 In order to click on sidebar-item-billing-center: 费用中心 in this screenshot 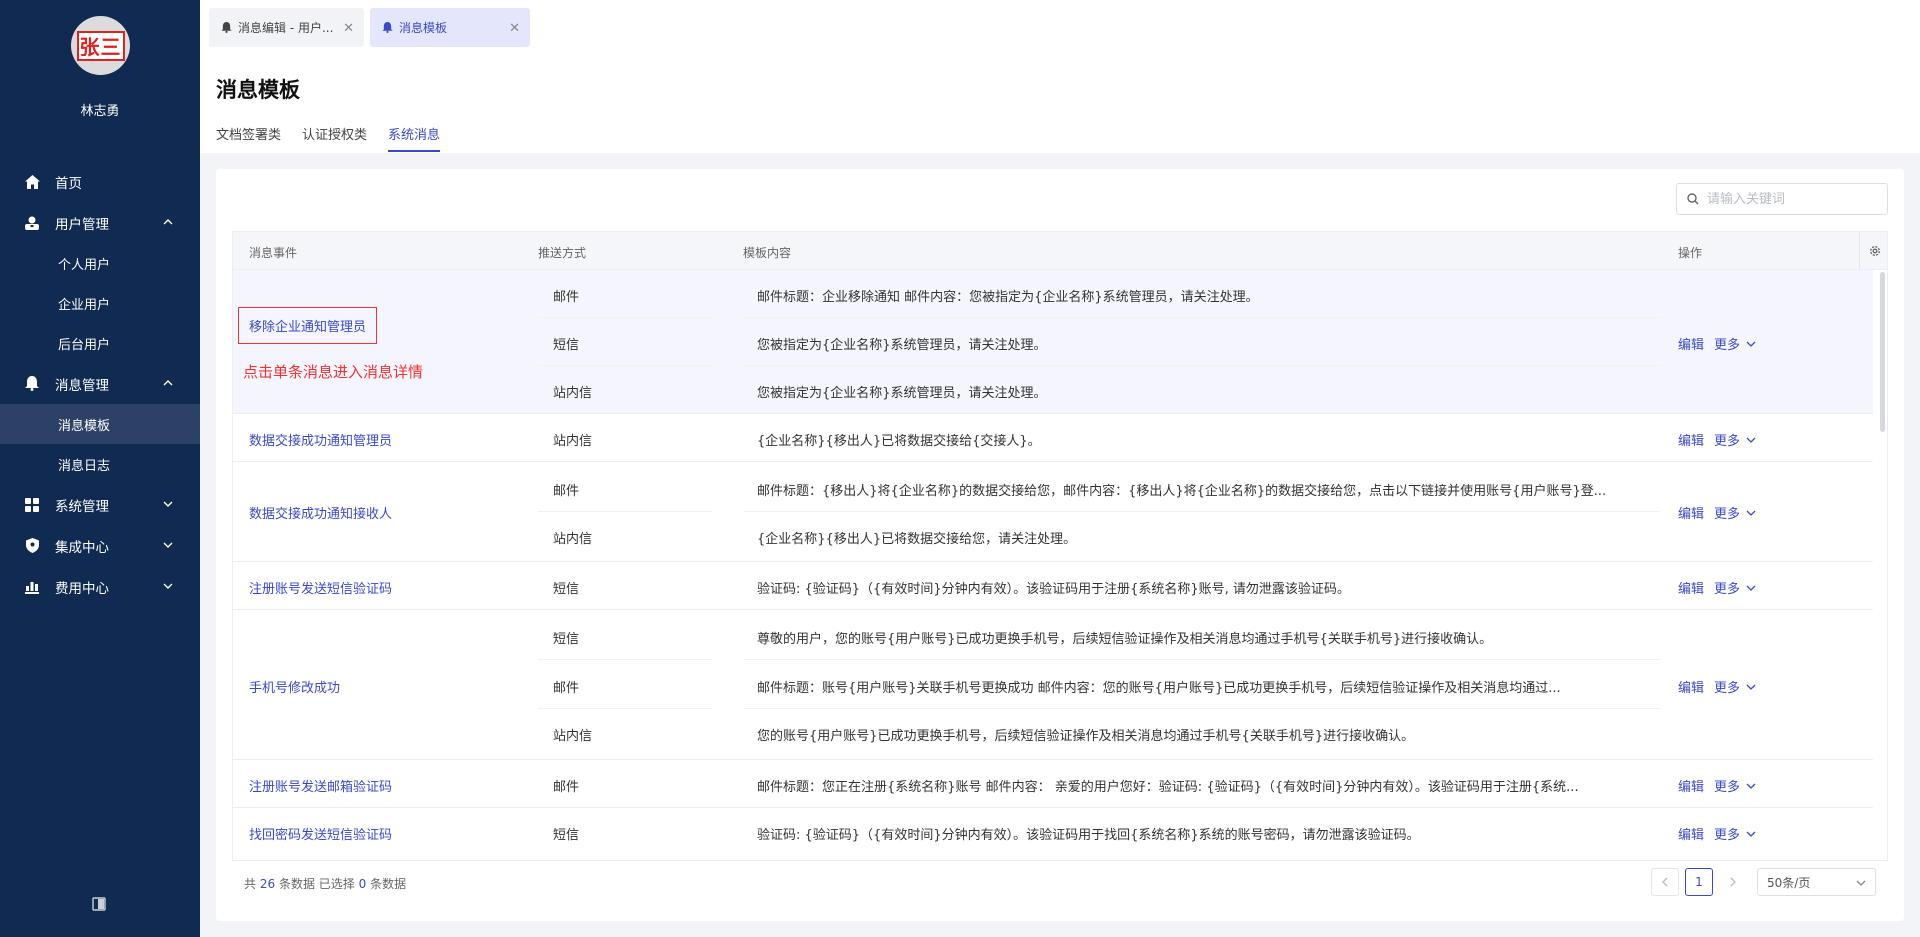, I will do `click(100, 586)`.